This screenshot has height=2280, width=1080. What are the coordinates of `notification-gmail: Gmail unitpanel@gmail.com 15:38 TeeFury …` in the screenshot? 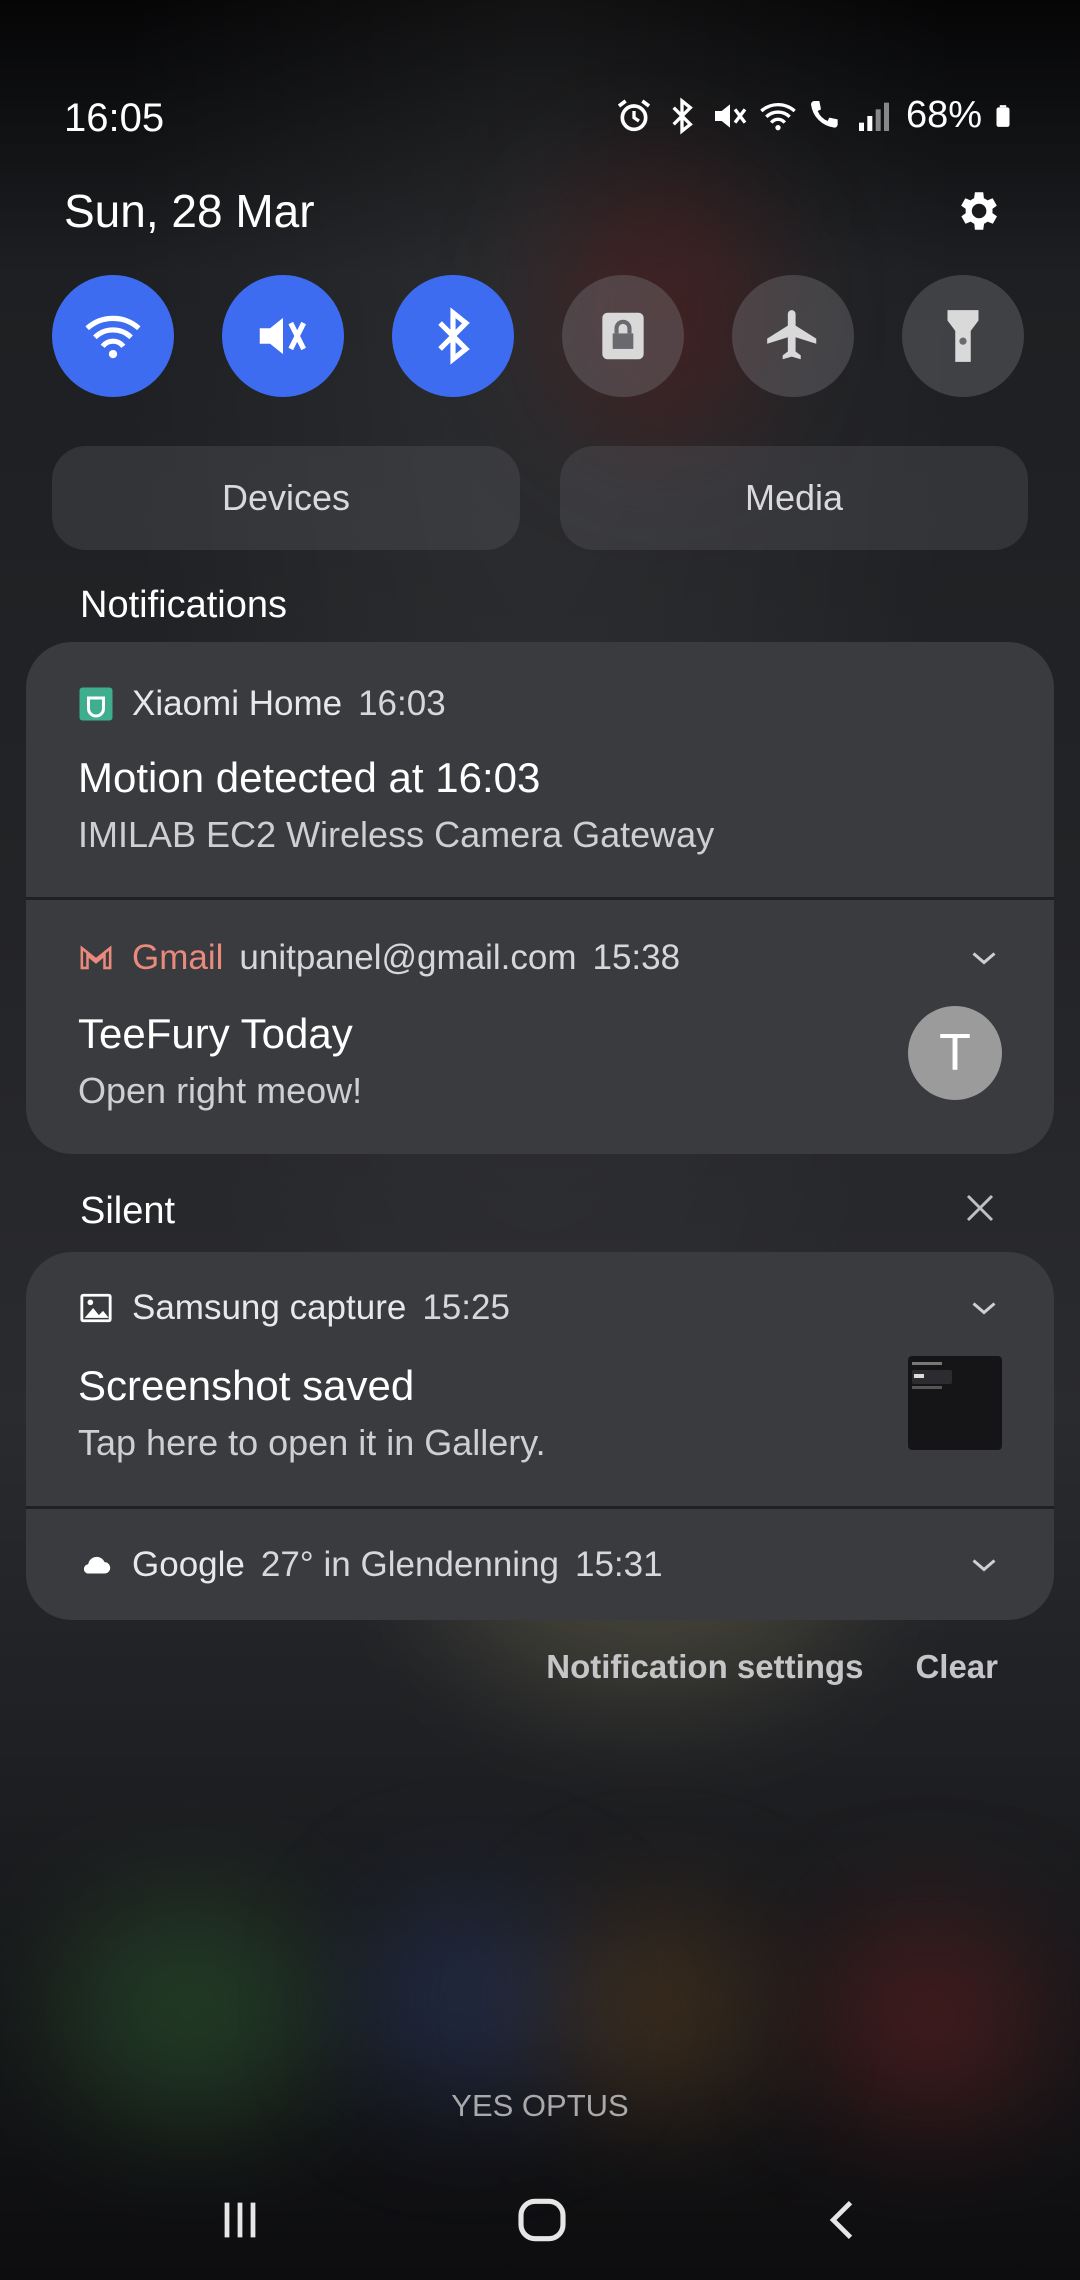 It's located at (540, 1025).